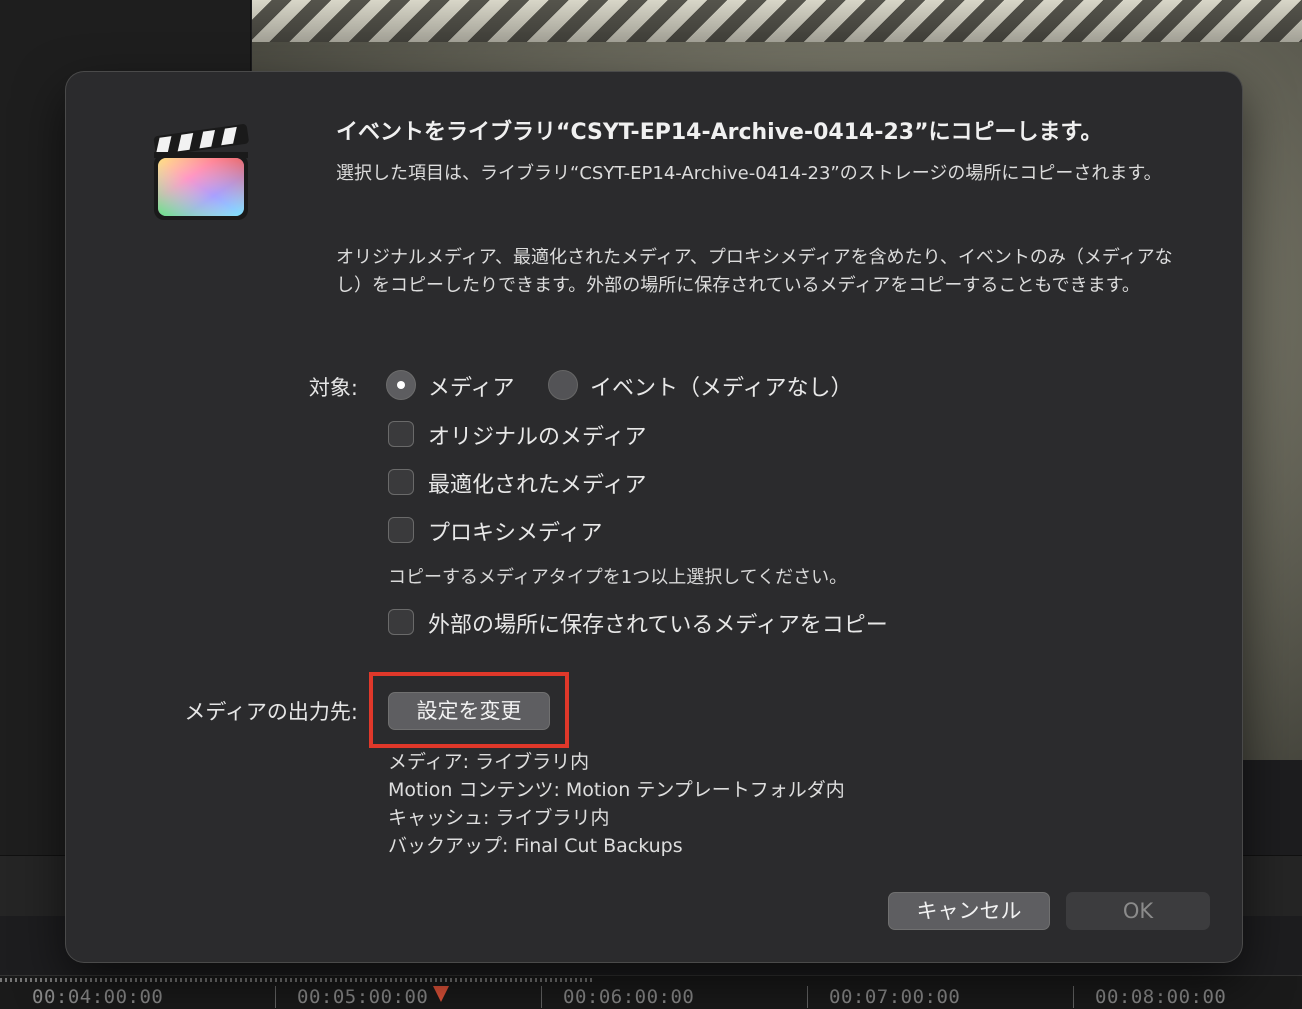  Describe the element at coordinates (629, 997) in the screenshot. I see `timecode-label: 00:06:00:00` at that location.